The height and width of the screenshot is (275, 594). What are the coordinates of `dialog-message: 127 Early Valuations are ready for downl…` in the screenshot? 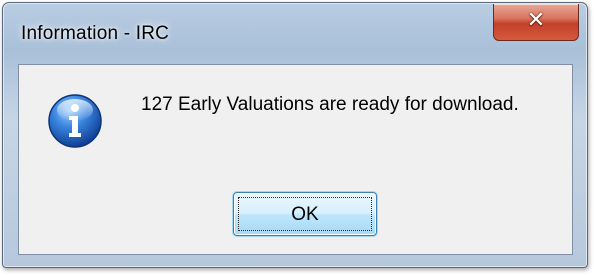 It's located at (330, 104).